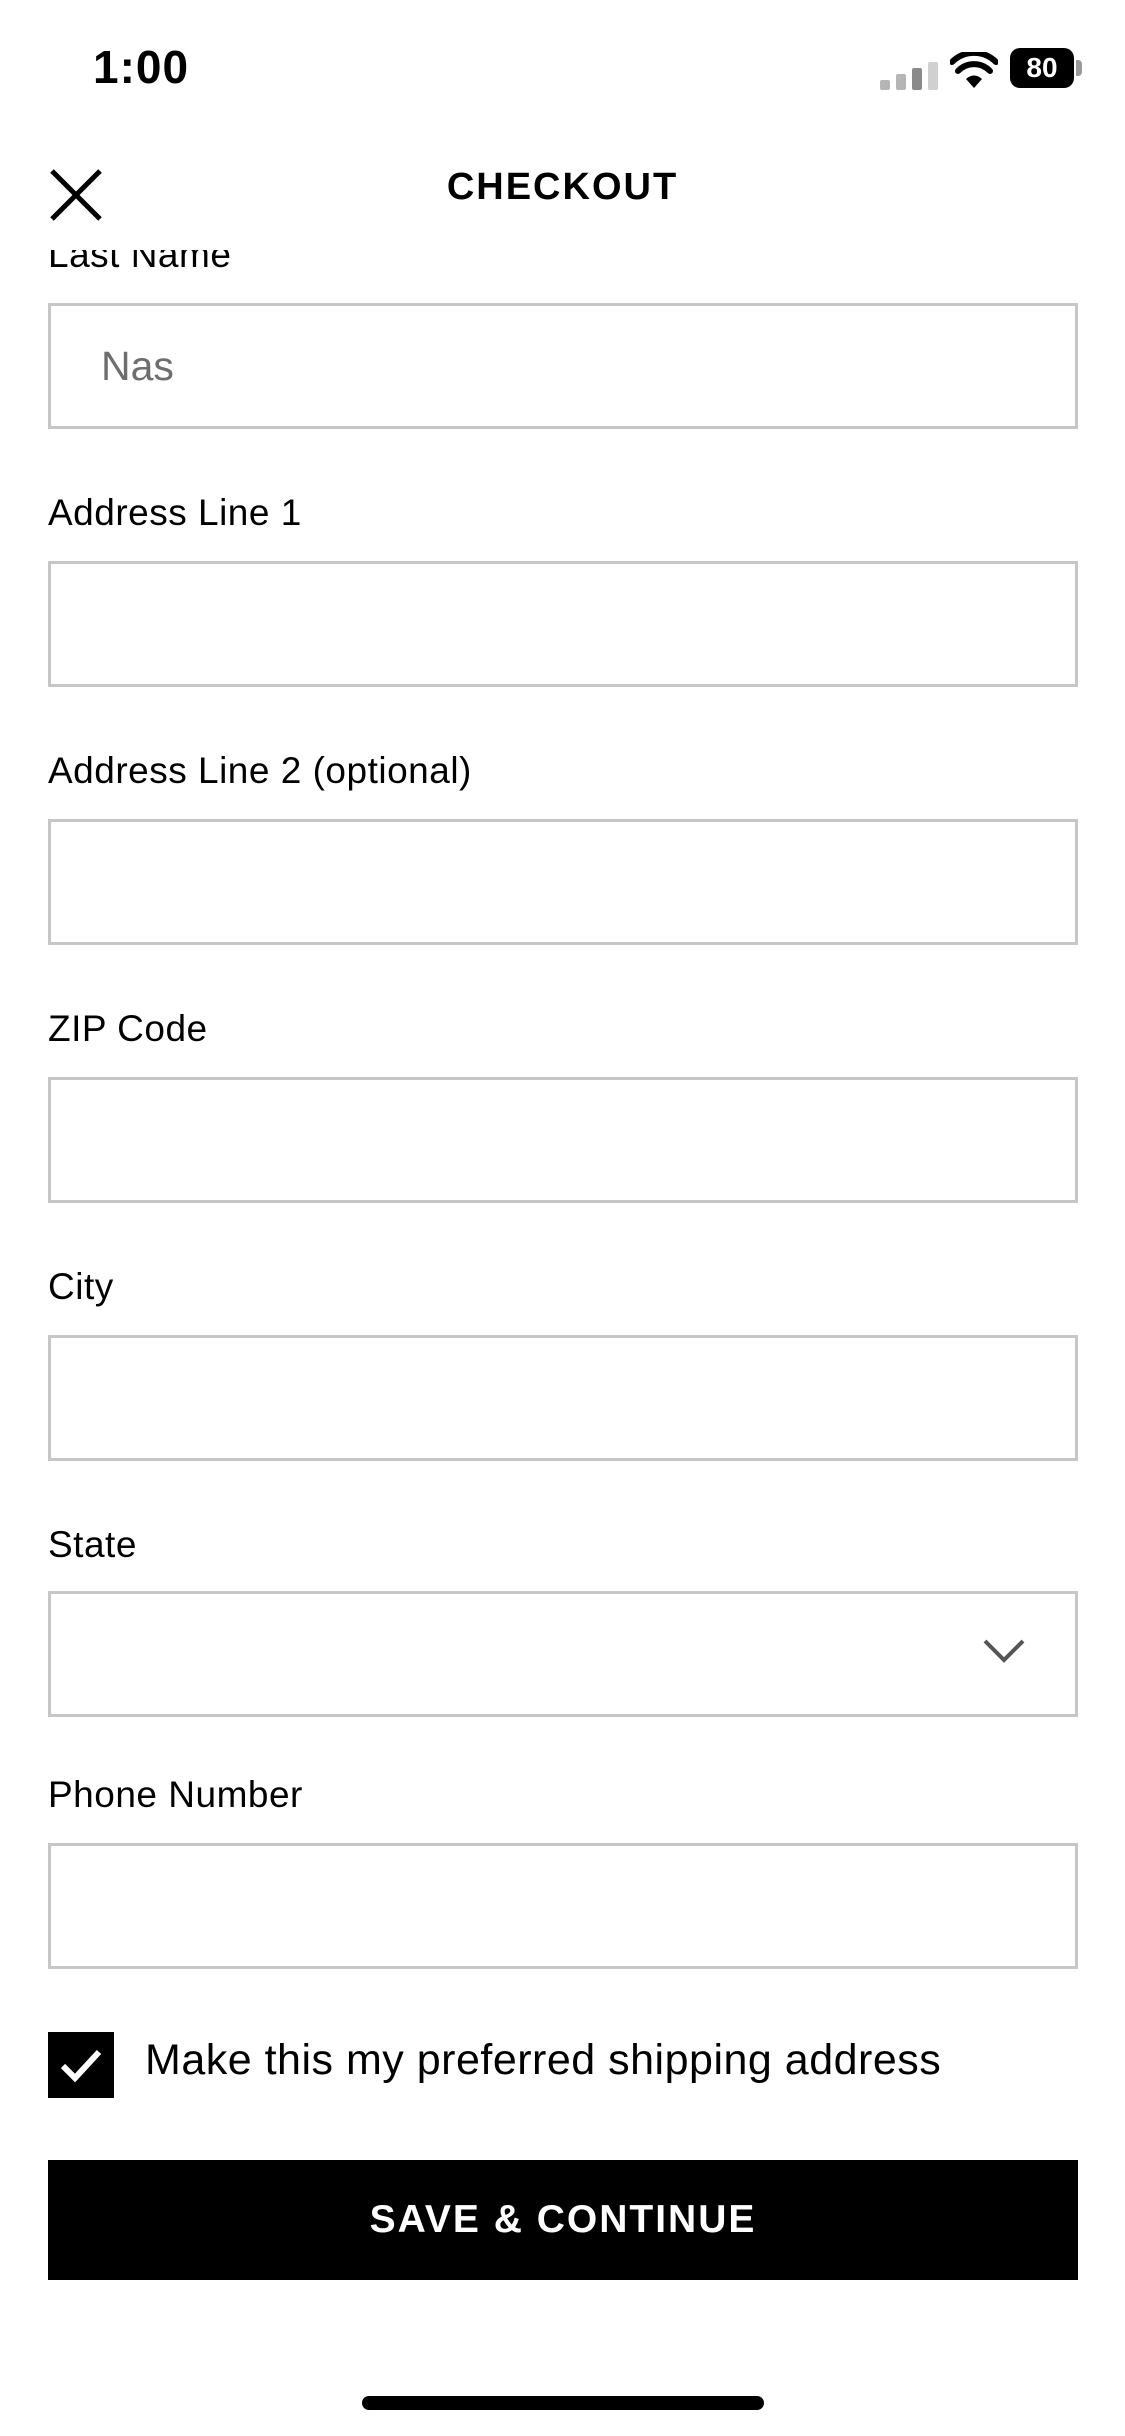 The height and width of the screenshot is (2436, 1125). I want to click on address-line-1-field, so click(563, 624).